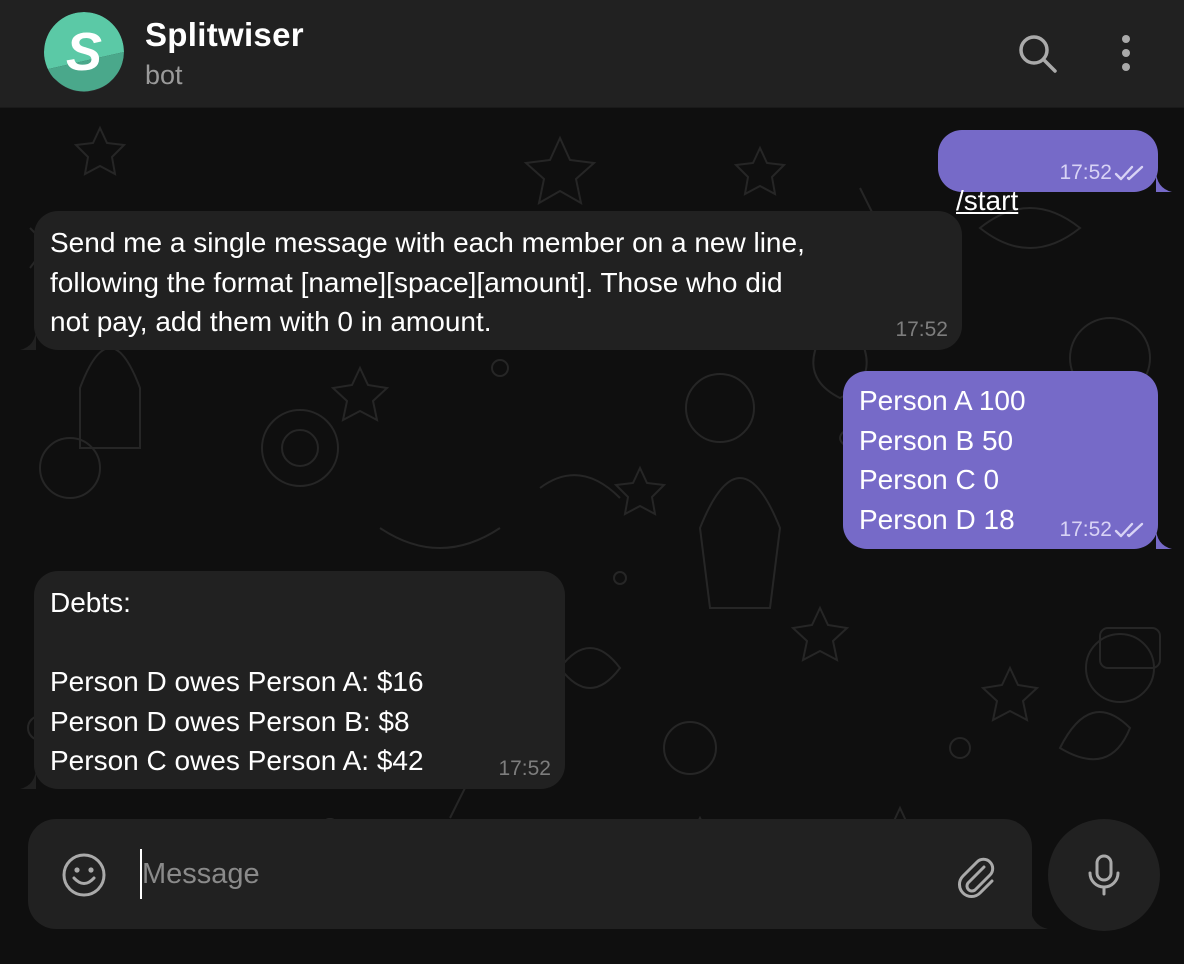  I want to click on voice-record-button, so click(1104, 875).